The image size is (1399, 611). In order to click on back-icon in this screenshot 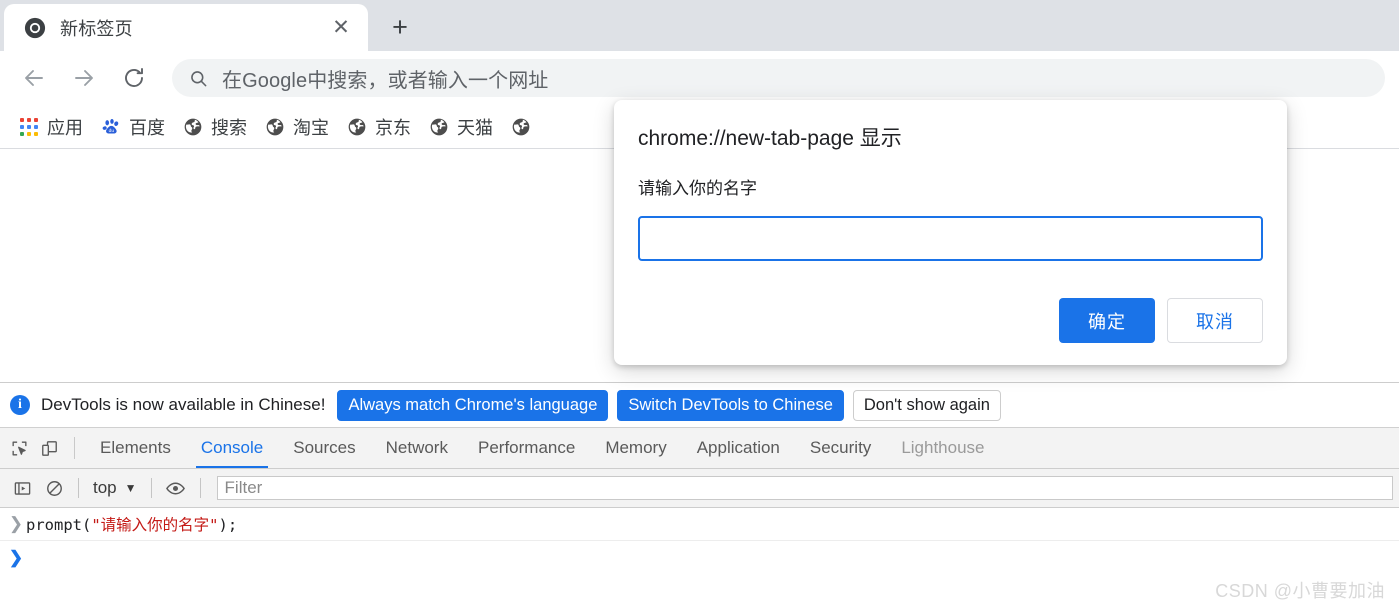, I will do `click(34, 78)`.